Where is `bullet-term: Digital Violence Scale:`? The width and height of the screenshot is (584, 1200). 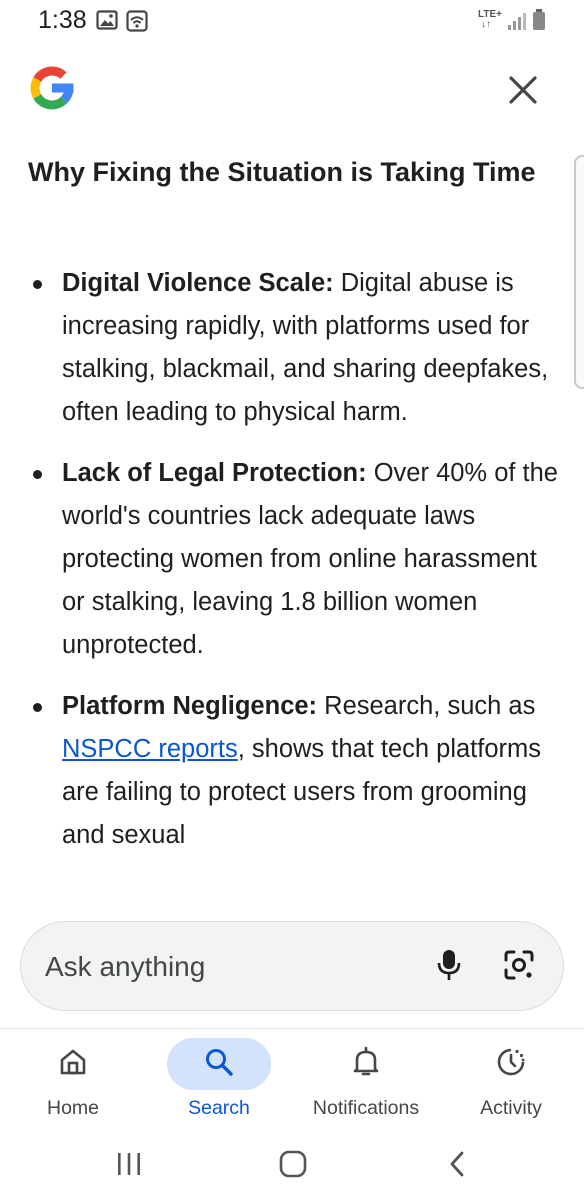 bullet-term: Digital Violence Scale: is located at coordinates (198, 283).